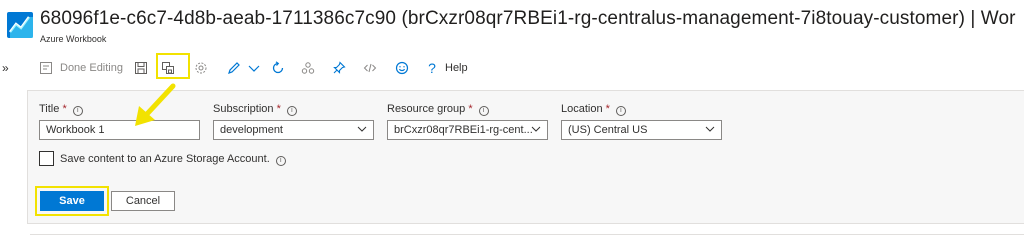 Image resolution: width=1024 pixels, height=242 pixels. Describe the element at coordinates (46, 68) in the screenshot. I see `edit-done-icon` at that location.